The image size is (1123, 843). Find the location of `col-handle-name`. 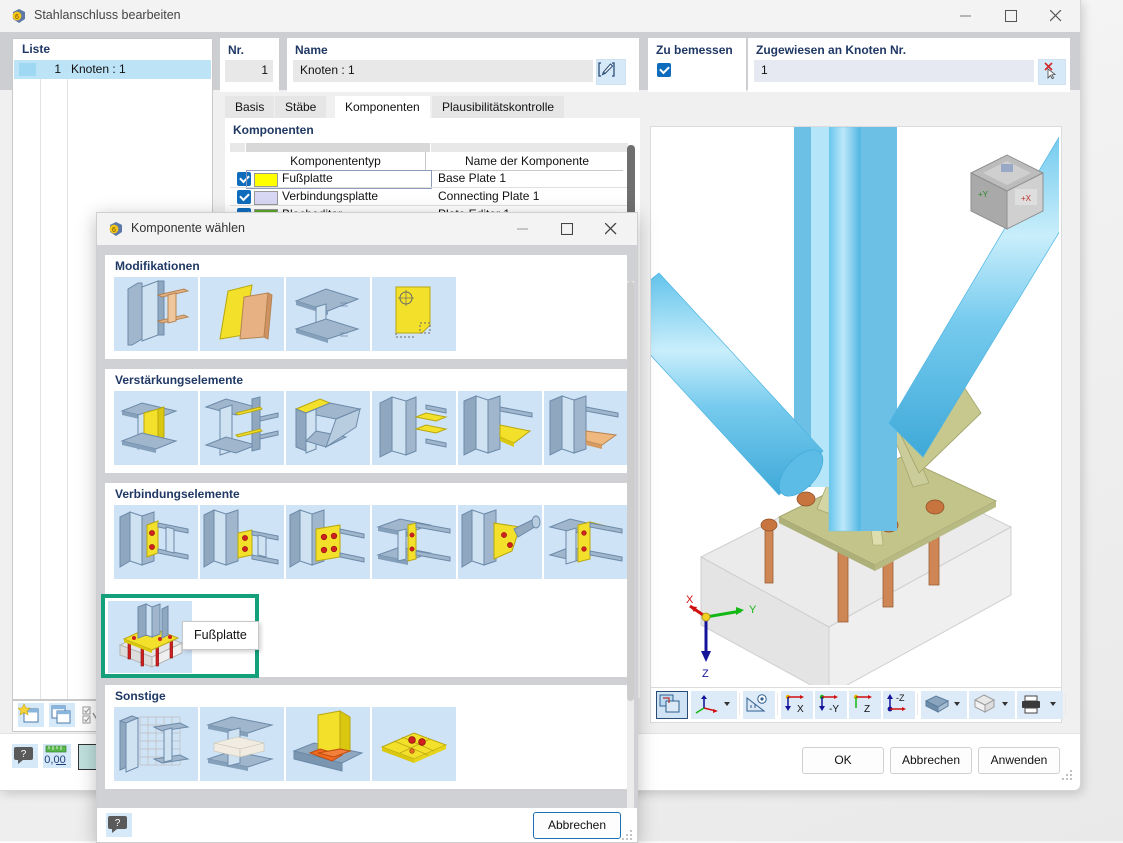

col-handle-name is located at coordinates (529, 147).